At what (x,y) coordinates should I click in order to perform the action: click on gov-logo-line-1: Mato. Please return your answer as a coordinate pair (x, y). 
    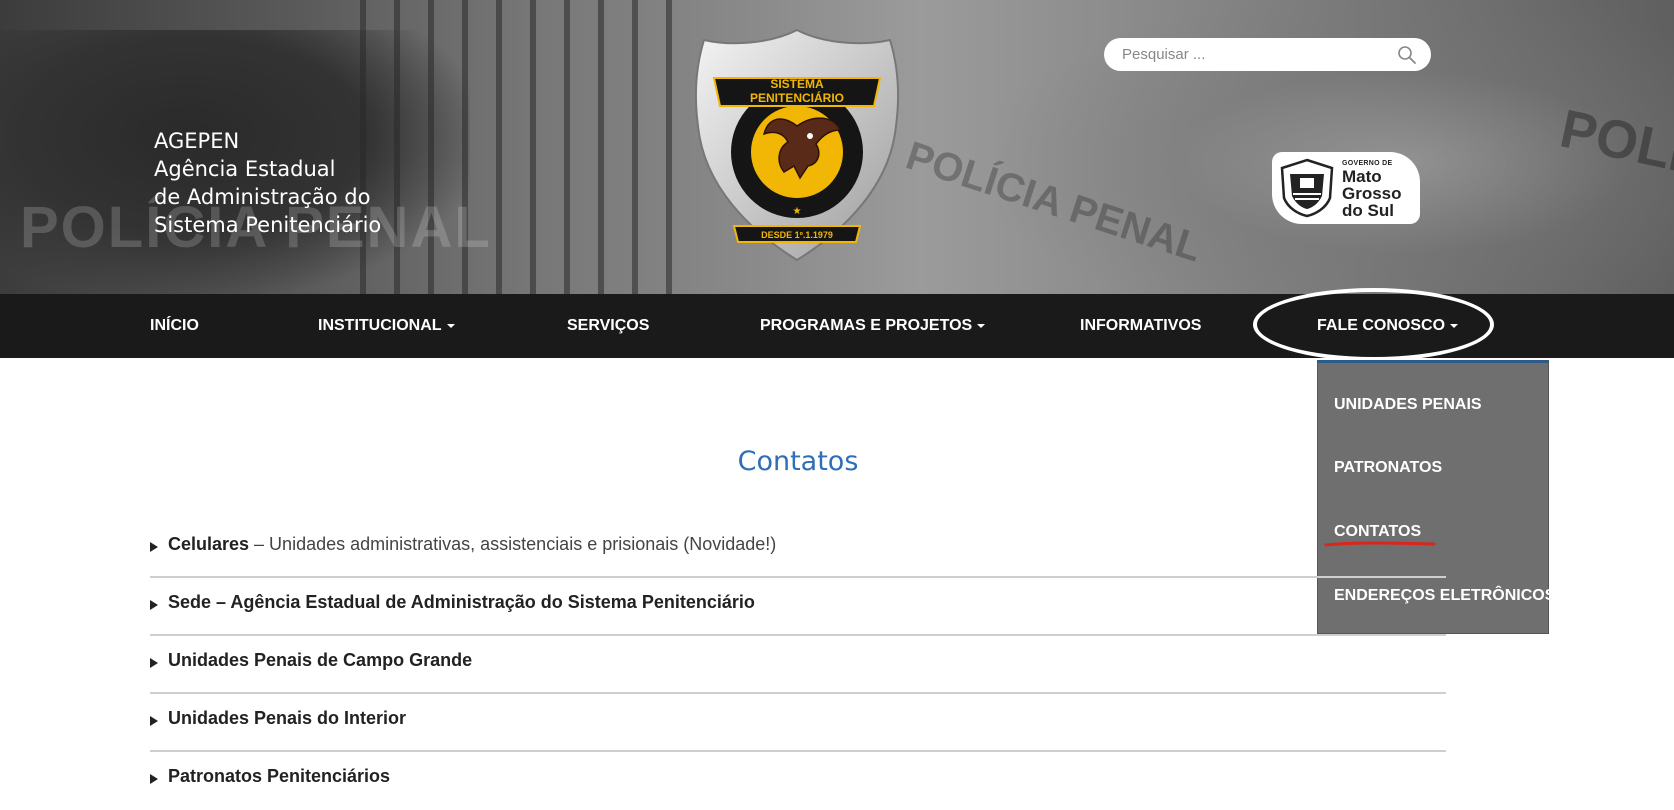
    Looking at the image, I should click on (1362, 176).